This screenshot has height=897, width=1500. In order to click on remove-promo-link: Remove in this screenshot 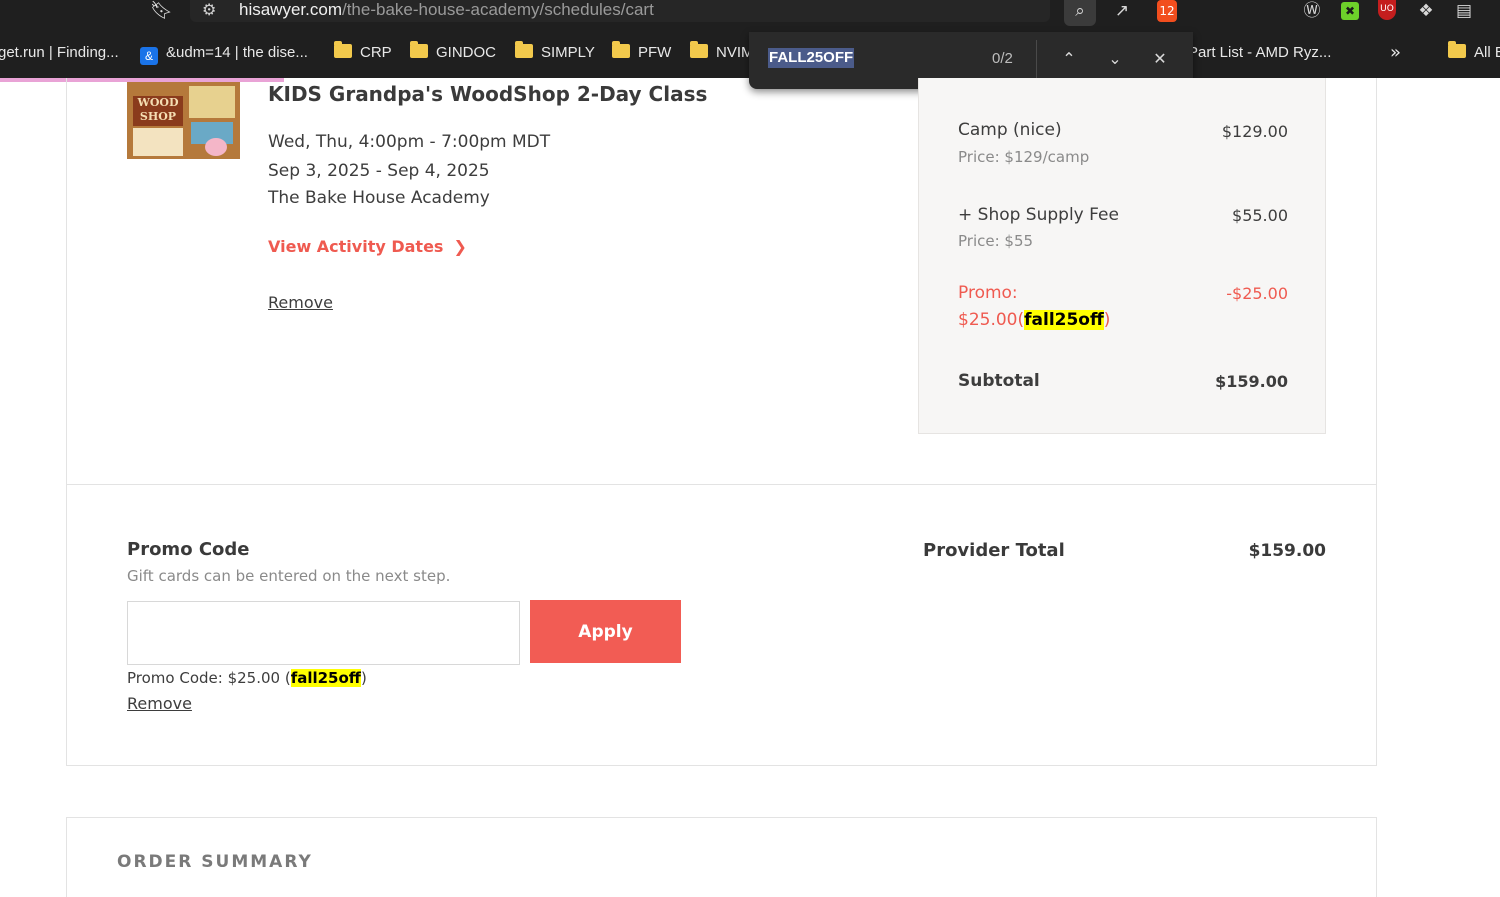, I will do `click(159, 703)`.